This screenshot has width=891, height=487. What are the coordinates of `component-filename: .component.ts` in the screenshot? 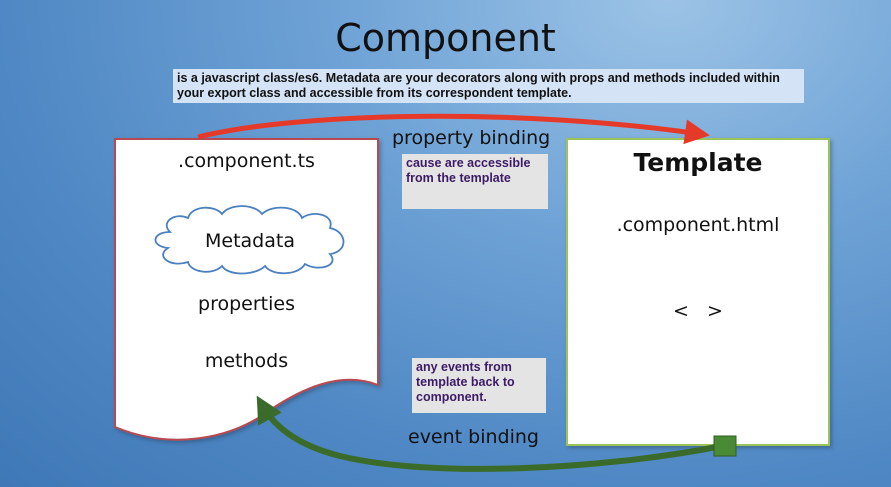 It's located at (246, 161).